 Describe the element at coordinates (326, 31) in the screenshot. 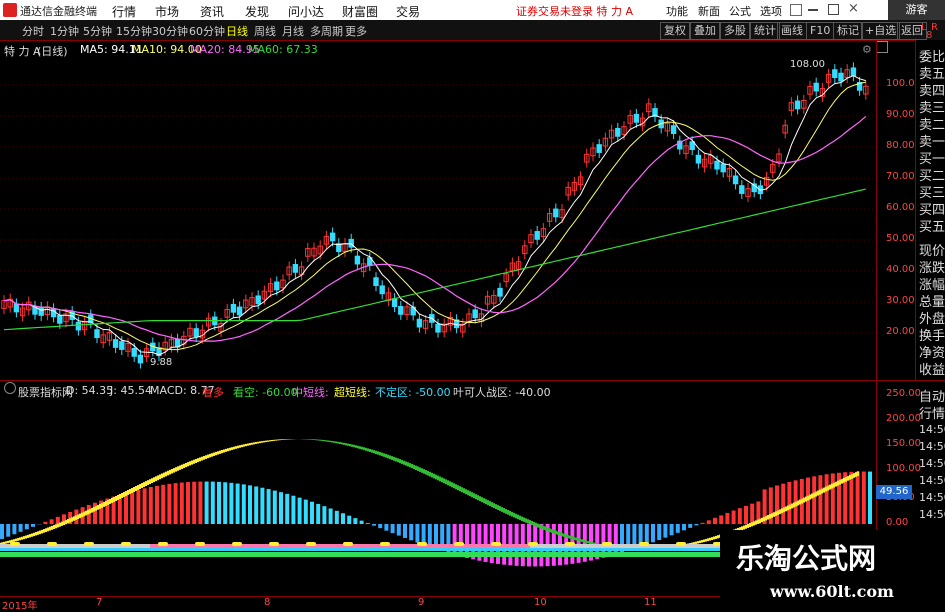

I see `period-multi: 多周期` at that location.